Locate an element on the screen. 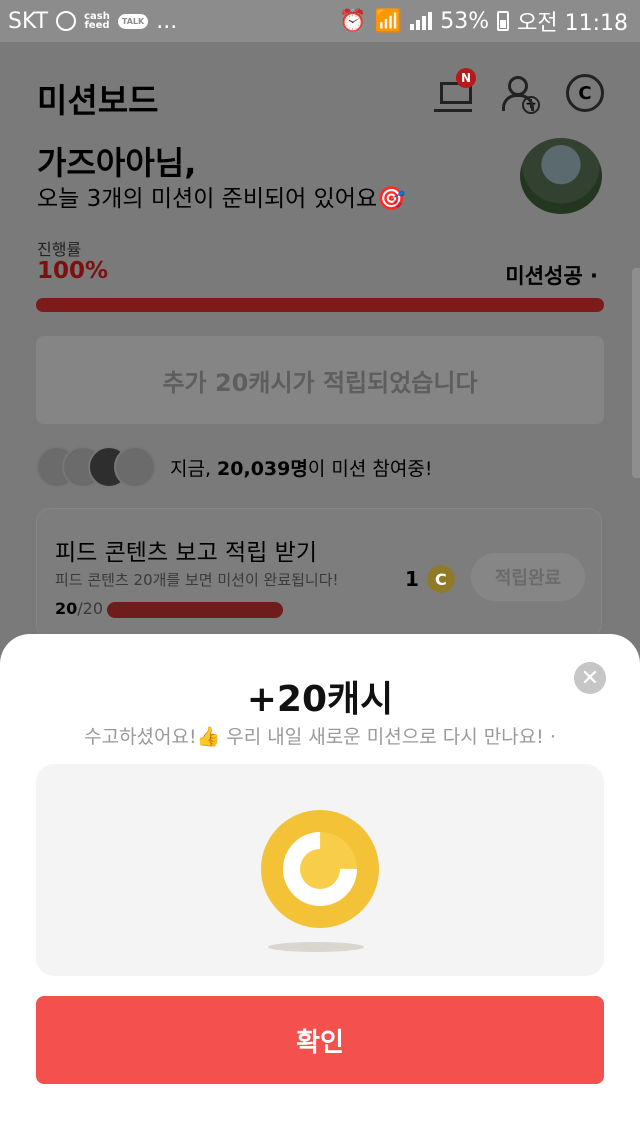  plus-icon: + is located at coordinates (531, 105).